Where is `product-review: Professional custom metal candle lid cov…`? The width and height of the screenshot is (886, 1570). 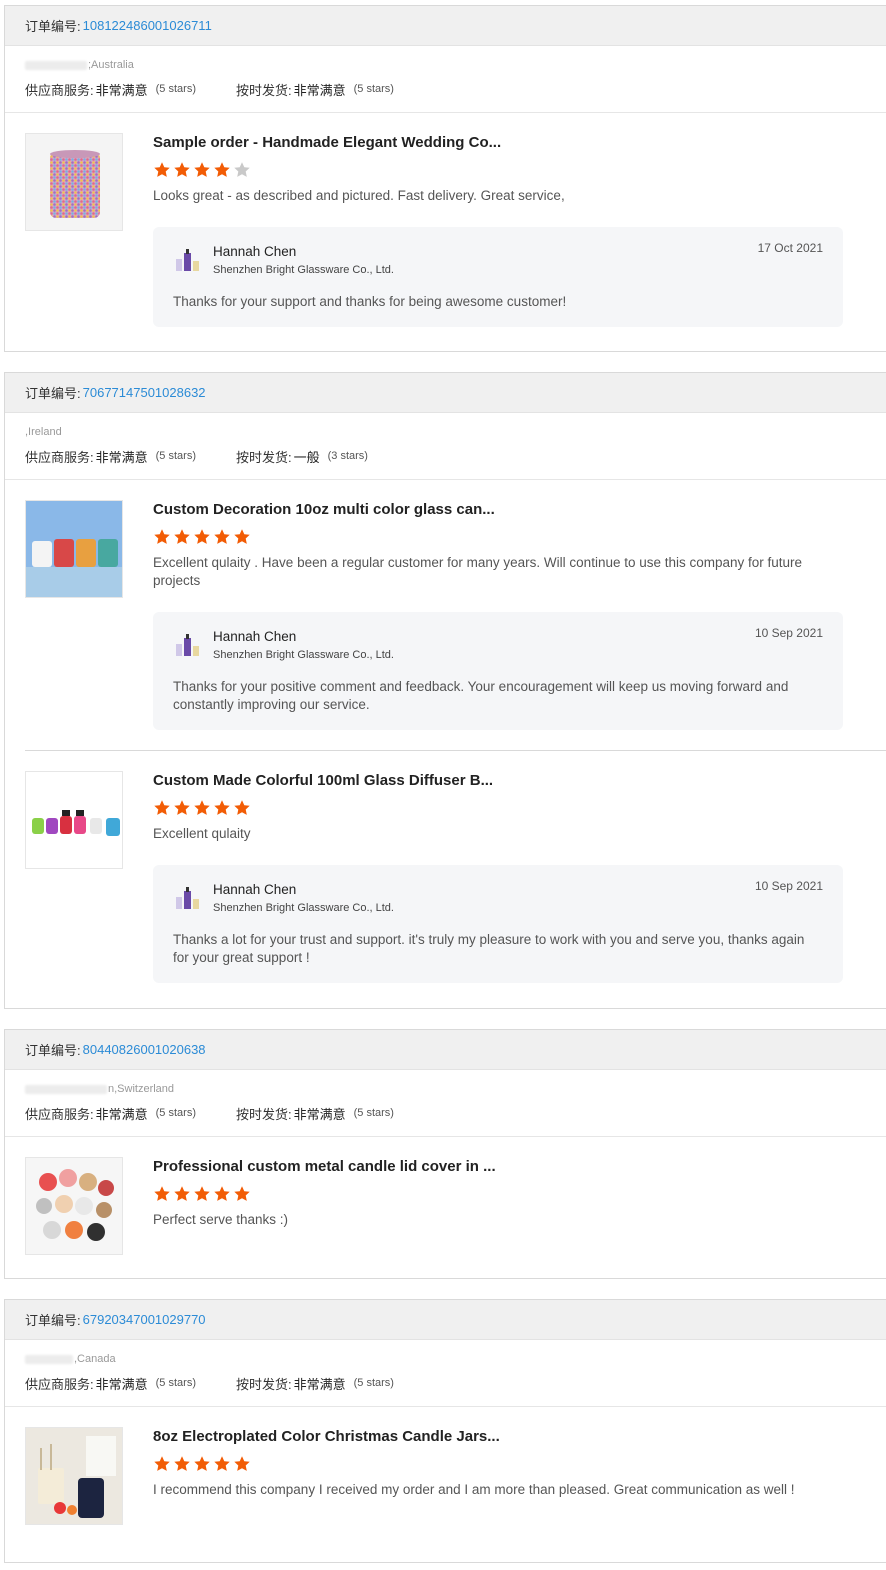
product-review: Professional custom metal candle lid cov… is located at coordinates (445, 1196).